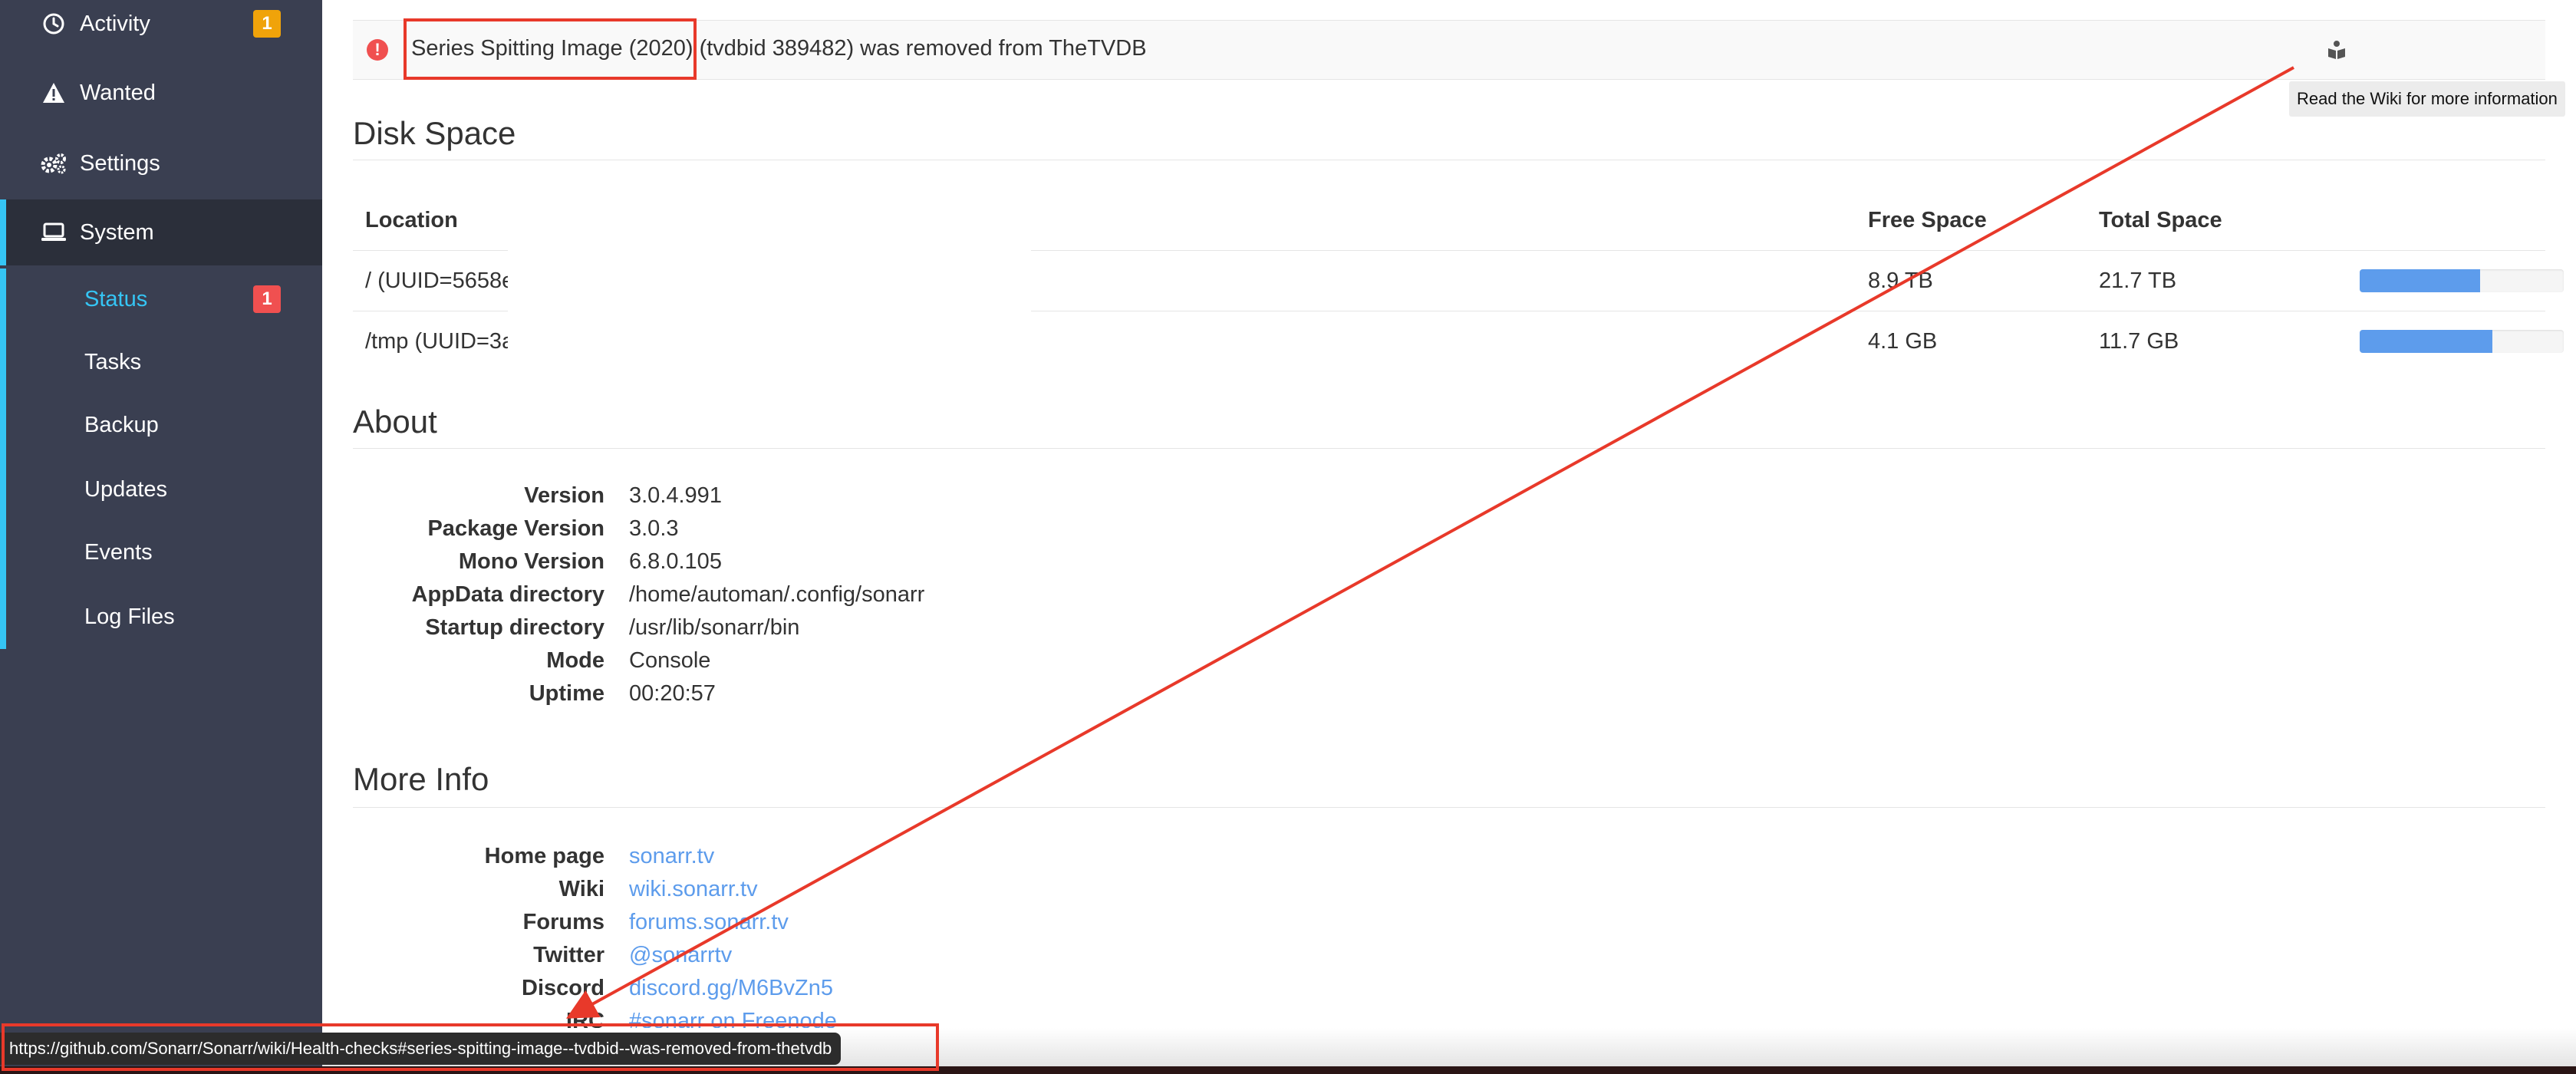 The width and height of the screenshot is (2576, 1074). What do you see at coordinates (1288, 1070) in the screenshot?
I see `taskbar-strip` at bounding box center [1288, 1070].